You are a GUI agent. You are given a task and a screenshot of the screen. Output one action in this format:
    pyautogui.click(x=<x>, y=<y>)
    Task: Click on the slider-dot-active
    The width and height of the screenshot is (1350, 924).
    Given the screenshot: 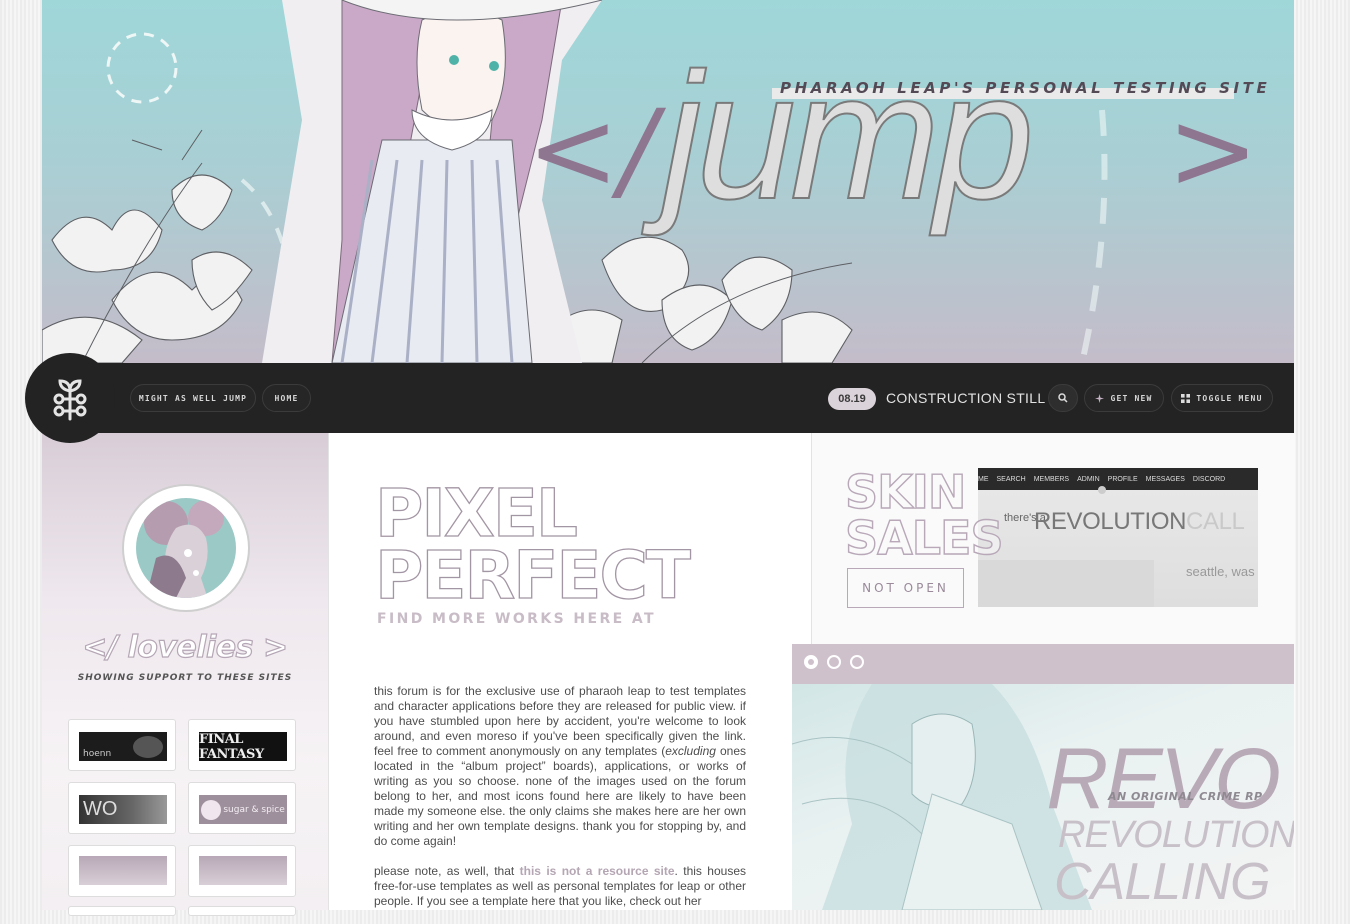 What is the action you would take?
    pyautogui.click(x=811, y=662)
    